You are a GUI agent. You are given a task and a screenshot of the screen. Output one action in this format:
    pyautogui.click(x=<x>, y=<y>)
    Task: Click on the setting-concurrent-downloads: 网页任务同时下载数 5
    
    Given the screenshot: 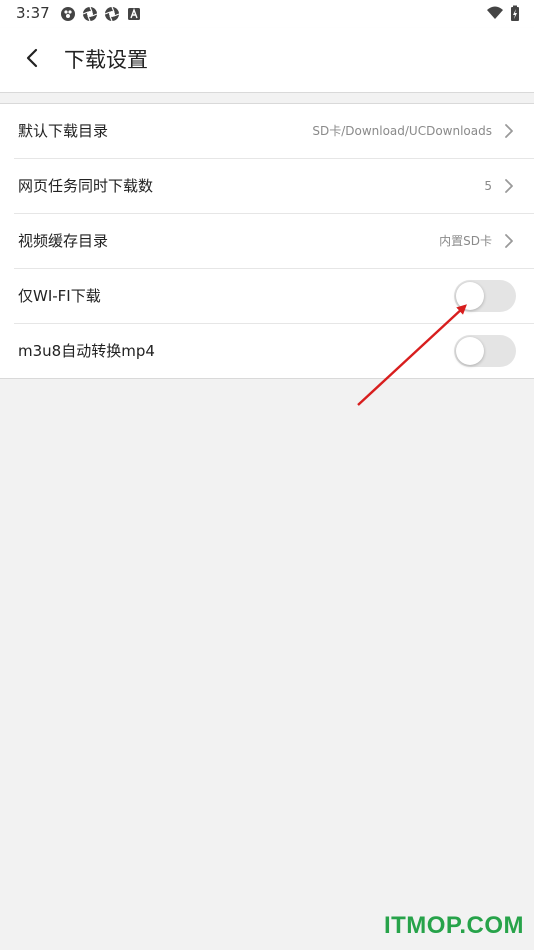 What is the action you would take?
    pyautogui.click(x=274, y=186)
    